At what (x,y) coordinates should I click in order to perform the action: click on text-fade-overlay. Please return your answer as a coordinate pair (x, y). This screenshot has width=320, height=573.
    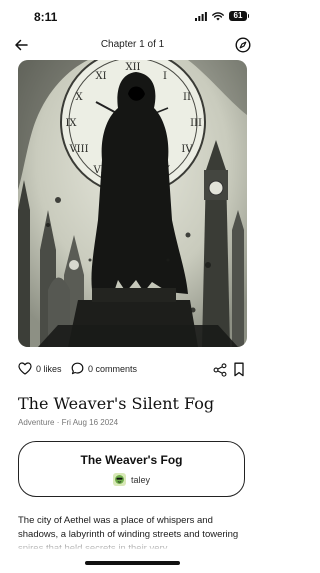
    Looking at the image, I should click on (132, 544).